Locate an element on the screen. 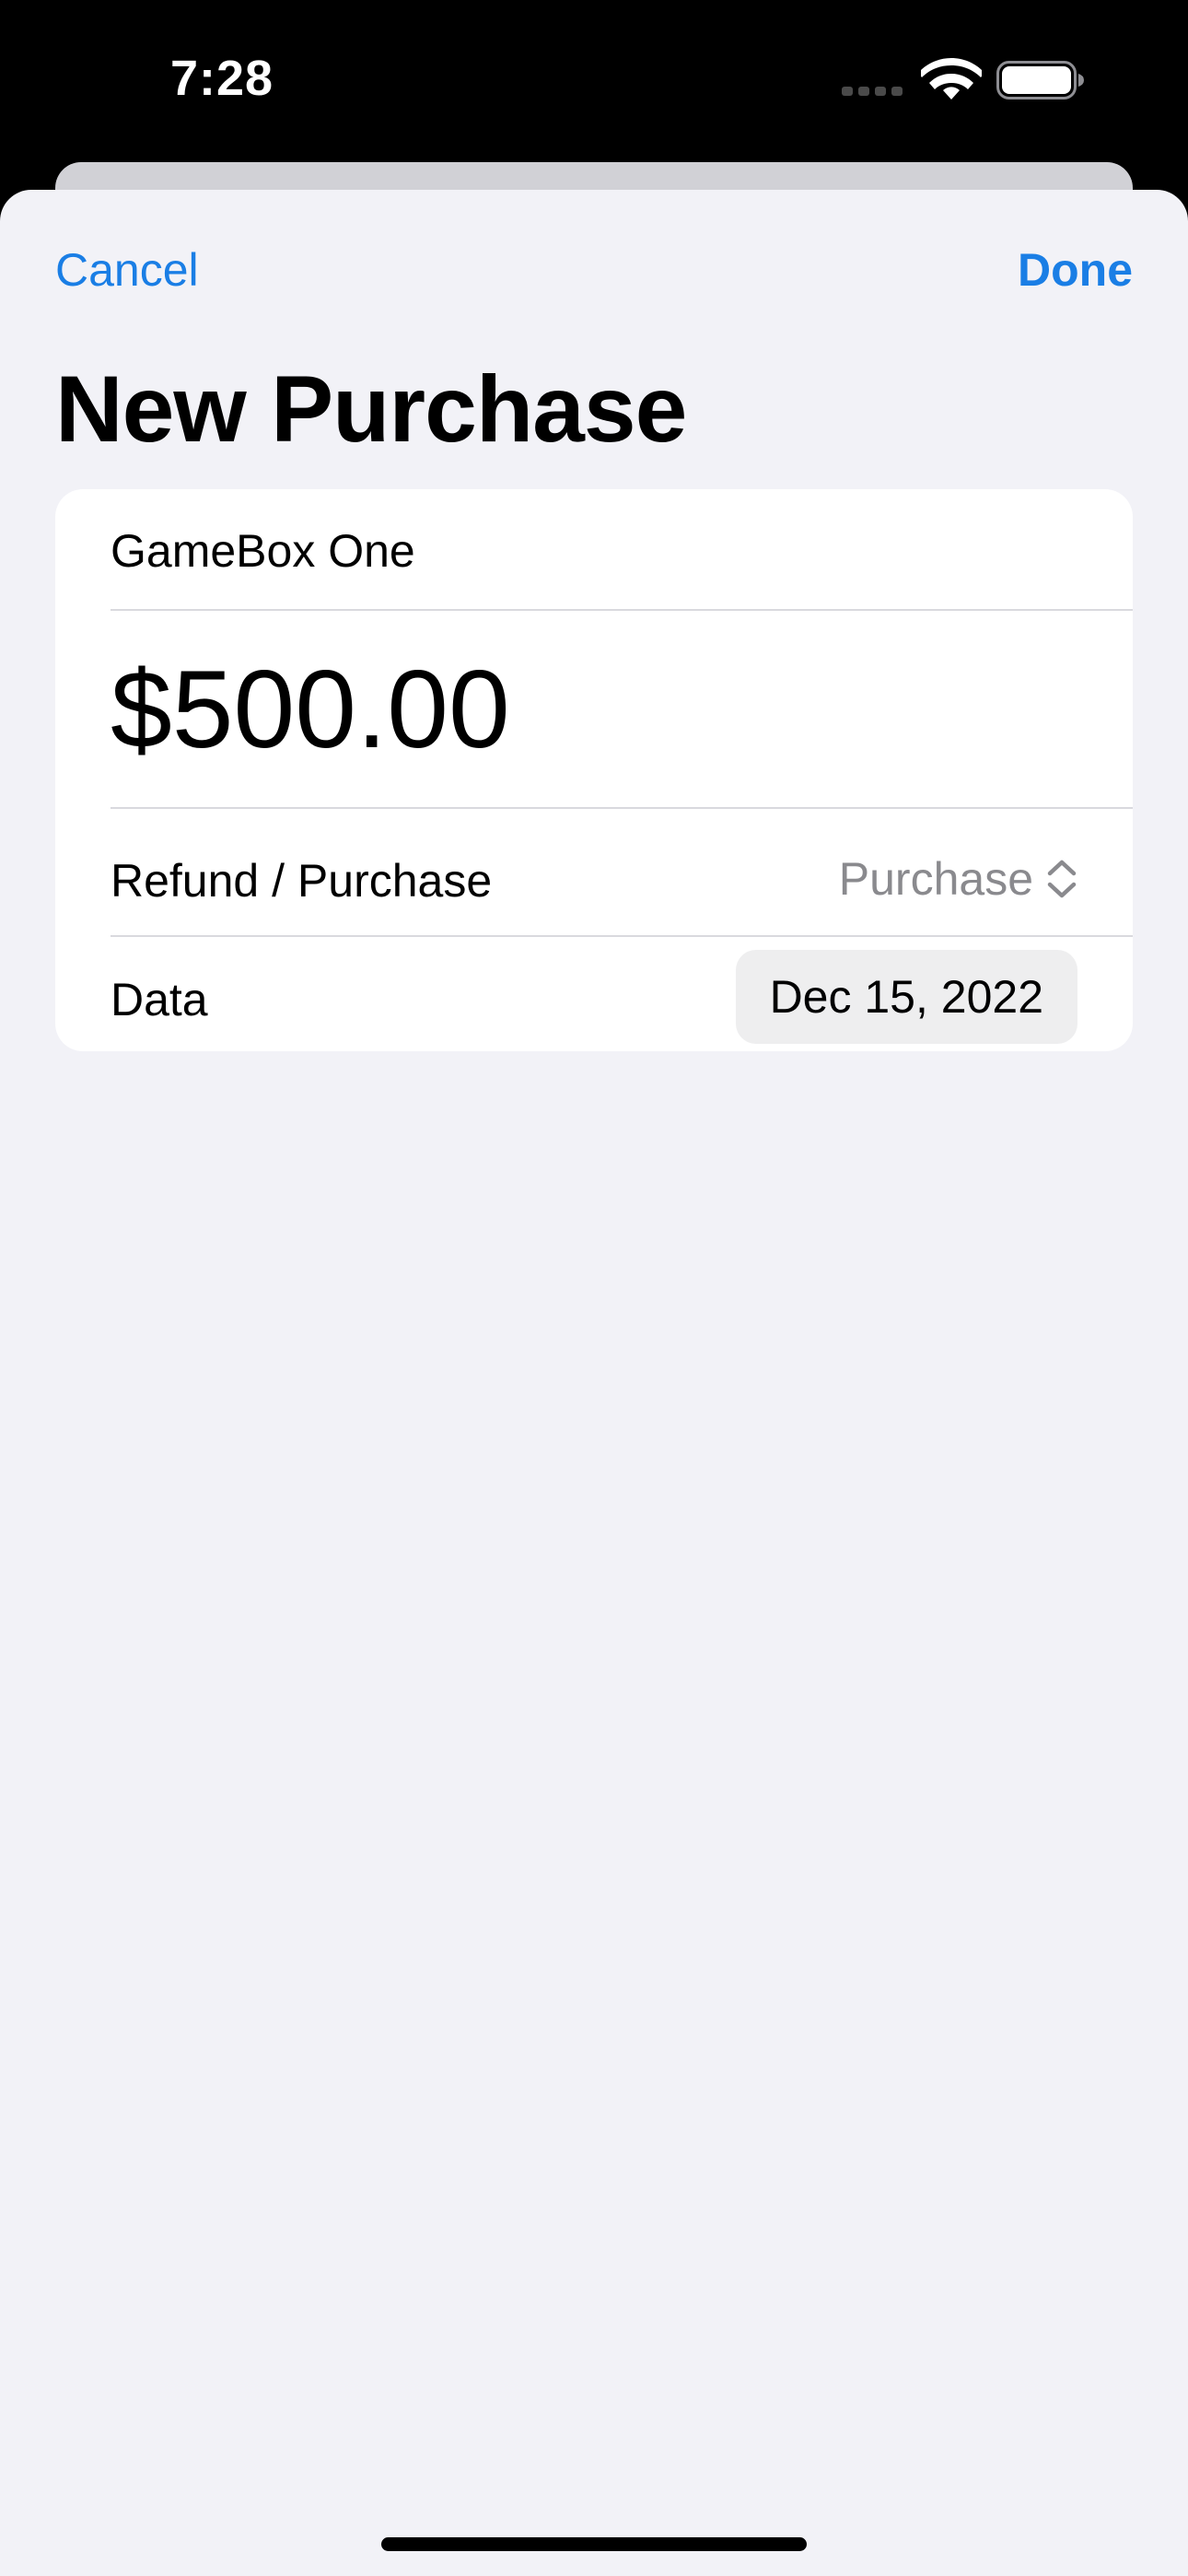 This screenshot has height=2576, width=1188. type-label: Refund / Purchase is located at coordinates (302, 881).